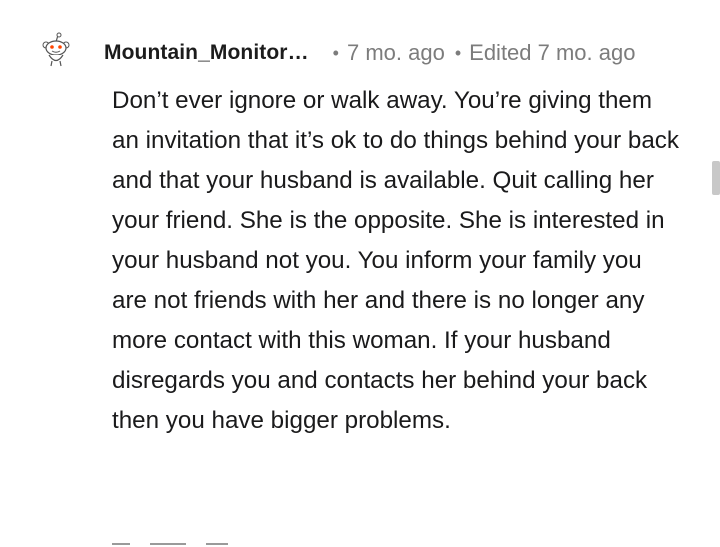 This screenshot has height=547, width=720. Describe the element at coordinates (716, 178) in the screenshot. I see `scrollbar-thumb` at that location.